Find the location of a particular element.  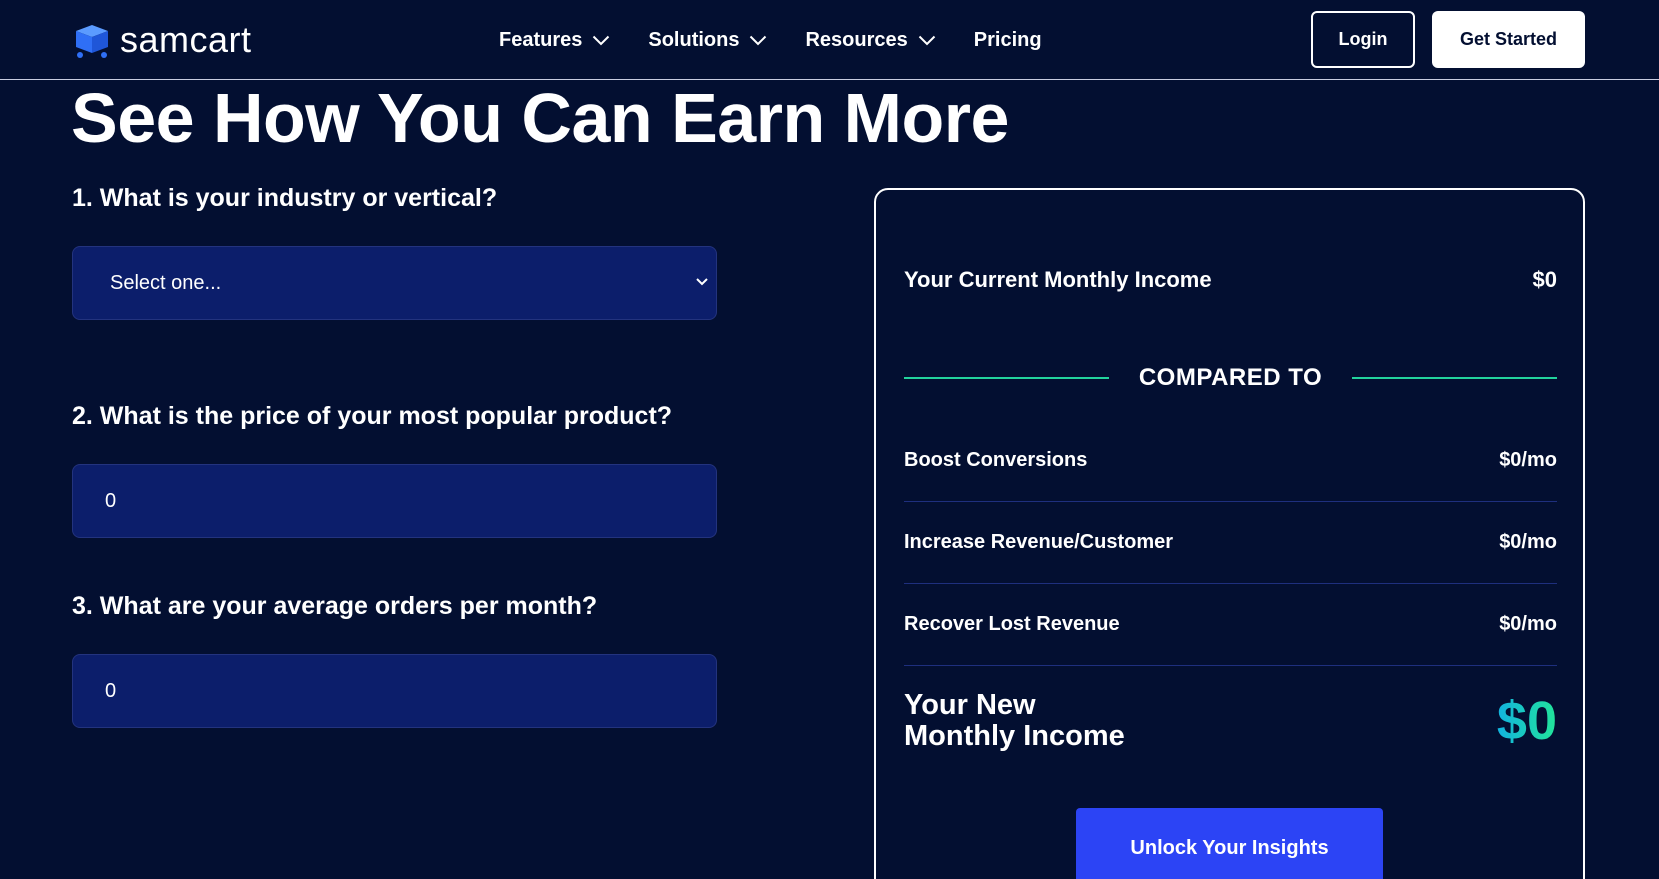

divider-line-left is located at coordinates (1006, 378).